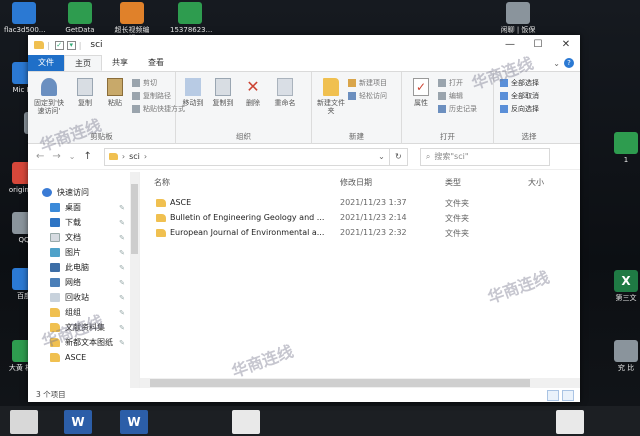 The image size is (640, 436). What do you see at coordinates (83, 282) in the screenshot?
I see `nav-item: 网络 ✎` at bounding box center [83, 282].